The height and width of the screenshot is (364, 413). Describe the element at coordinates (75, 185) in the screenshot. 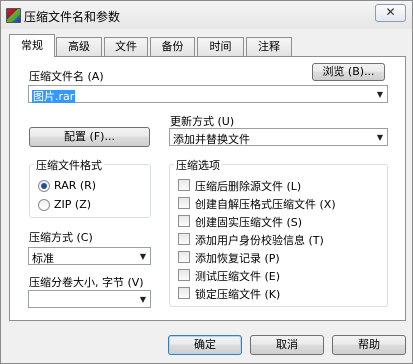

I see `rar-radio-label: RAR (R)` at that location.